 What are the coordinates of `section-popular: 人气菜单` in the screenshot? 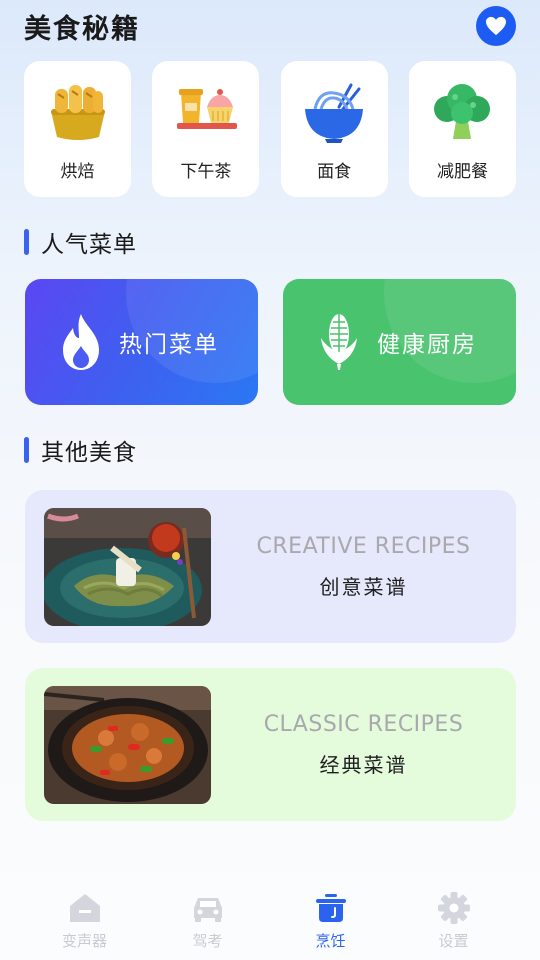 It's located at (80, 242).